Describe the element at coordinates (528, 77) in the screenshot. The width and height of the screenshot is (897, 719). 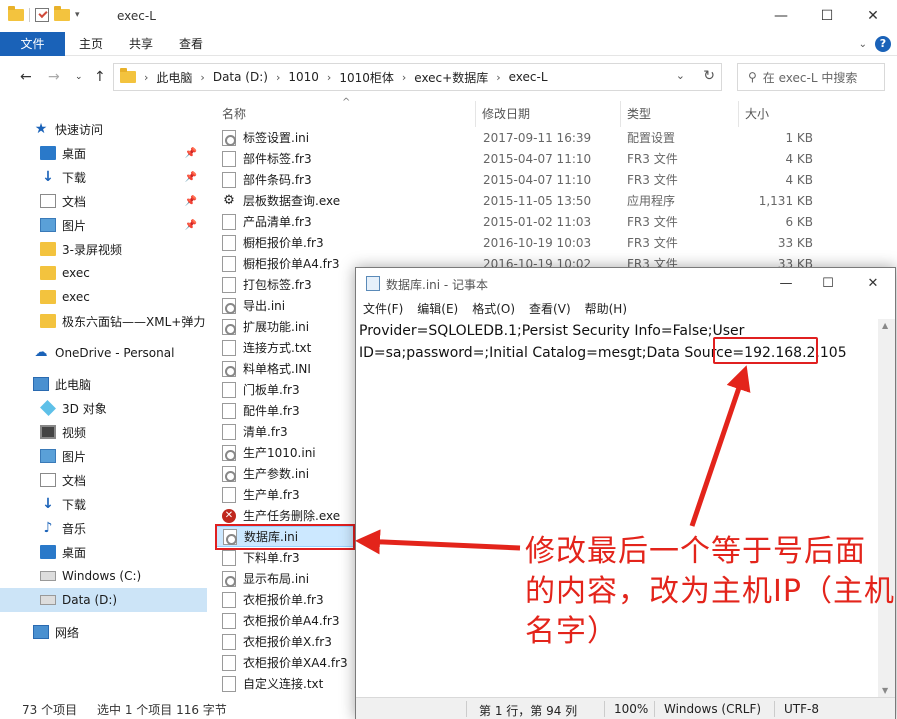
I see `breadcrumb-item: exec-L` at that location.